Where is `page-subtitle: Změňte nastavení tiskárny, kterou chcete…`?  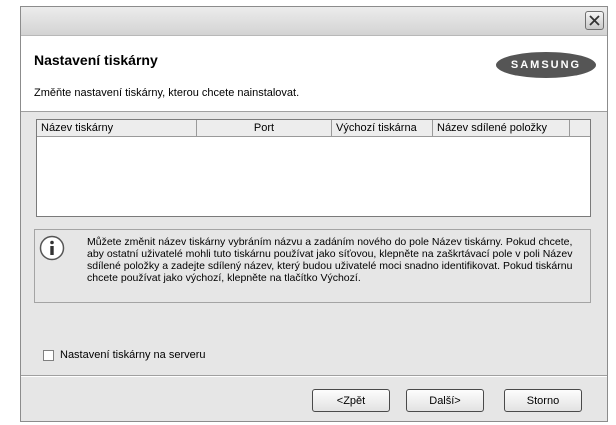
page-subtitle: Změňte nastavení tiskárny, kterou chcete… is located at coordinates (167, 93).